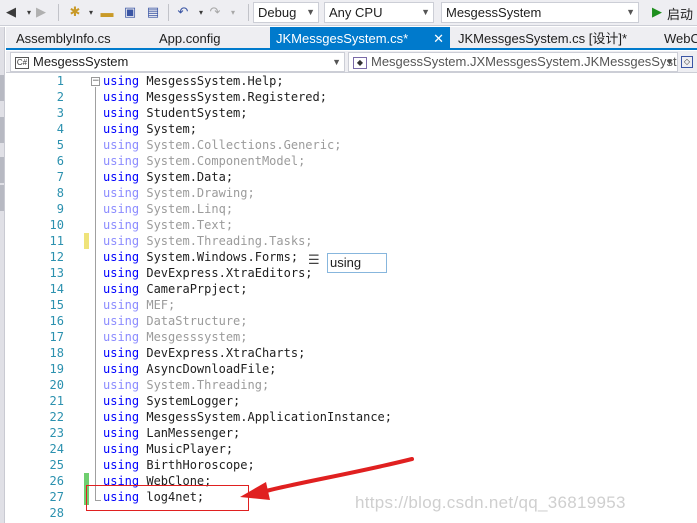 The width and height of the screenshot is (697, 523). I want to click on member-icon: ◇, so click(687, 61).